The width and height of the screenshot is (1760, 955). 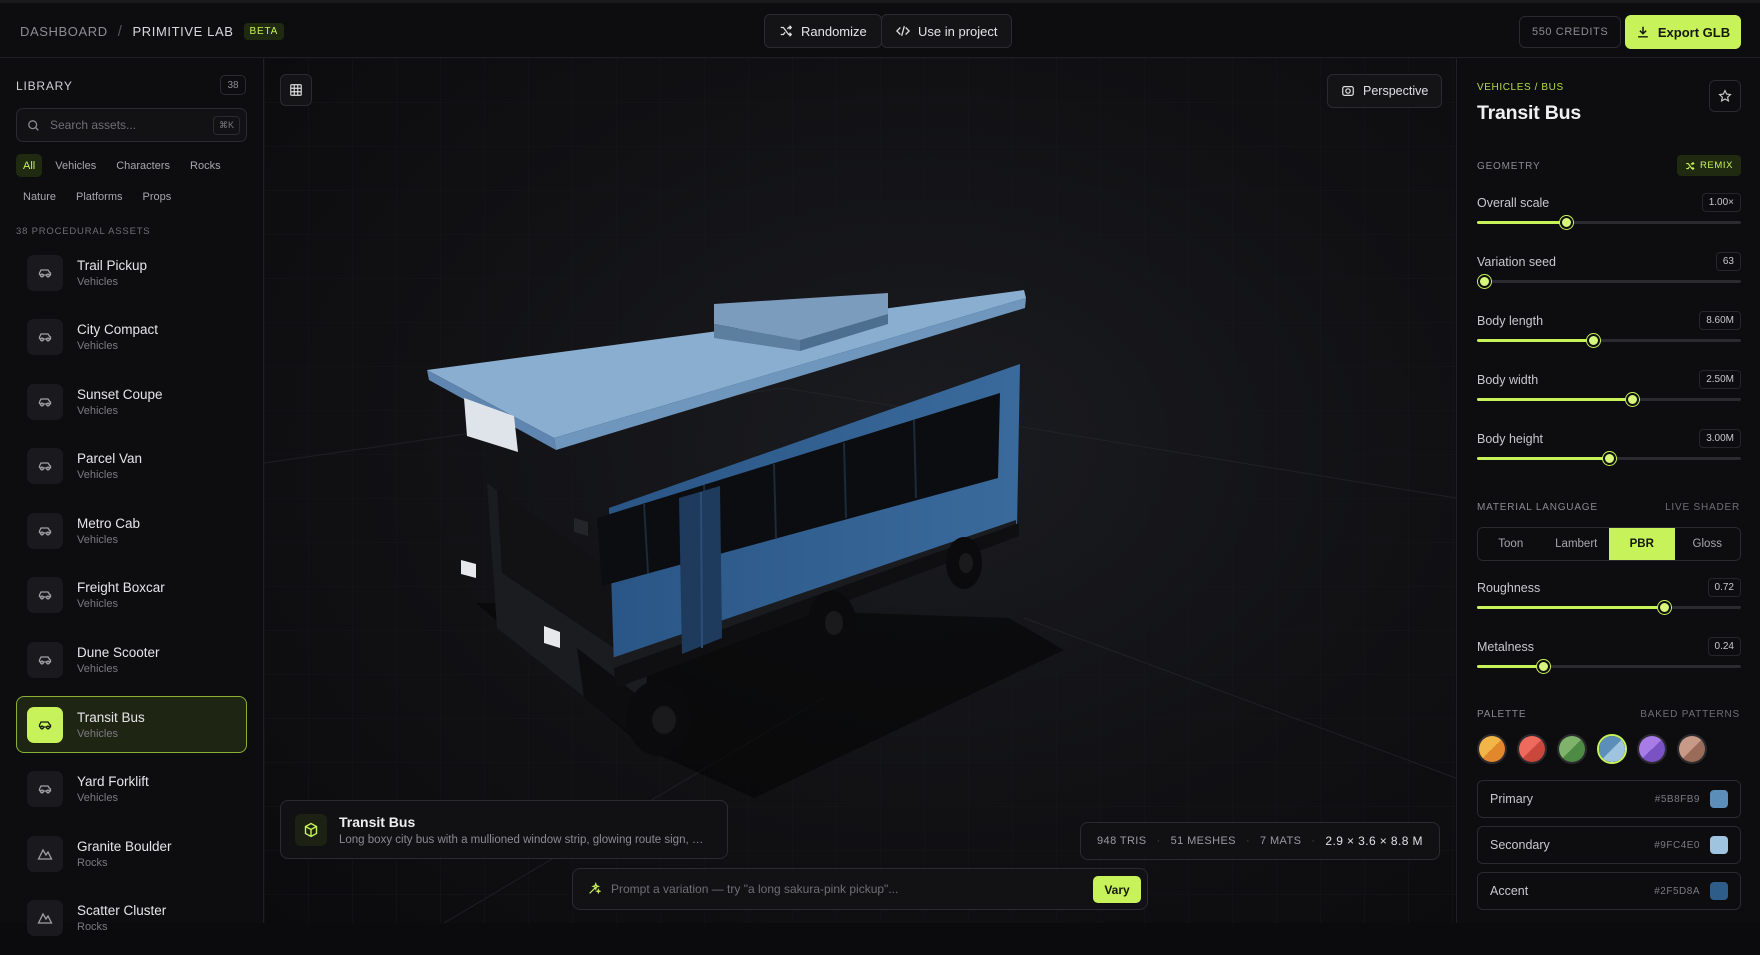 I want to click on filter-chip-all: All, so click(x=29, y=165).